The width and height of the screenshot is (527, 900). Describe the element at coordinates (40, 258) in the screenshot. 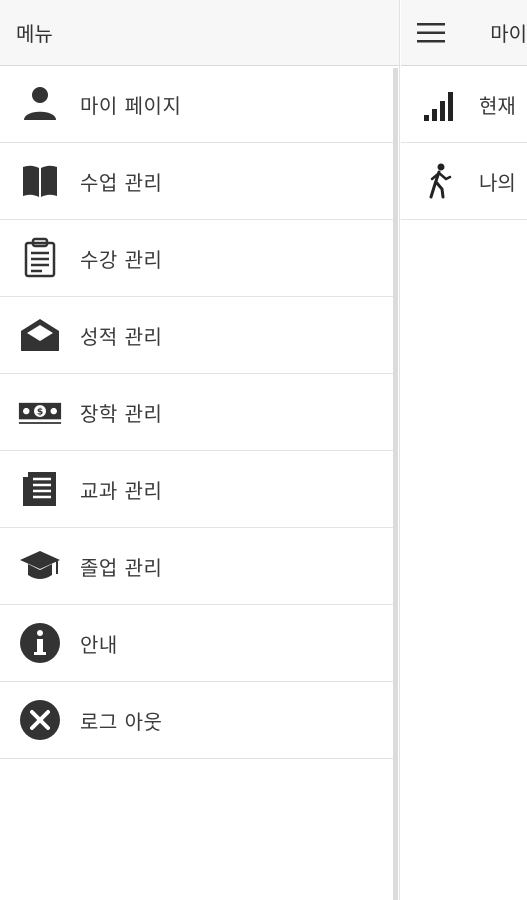

I see `clipboard-icon` at that location.